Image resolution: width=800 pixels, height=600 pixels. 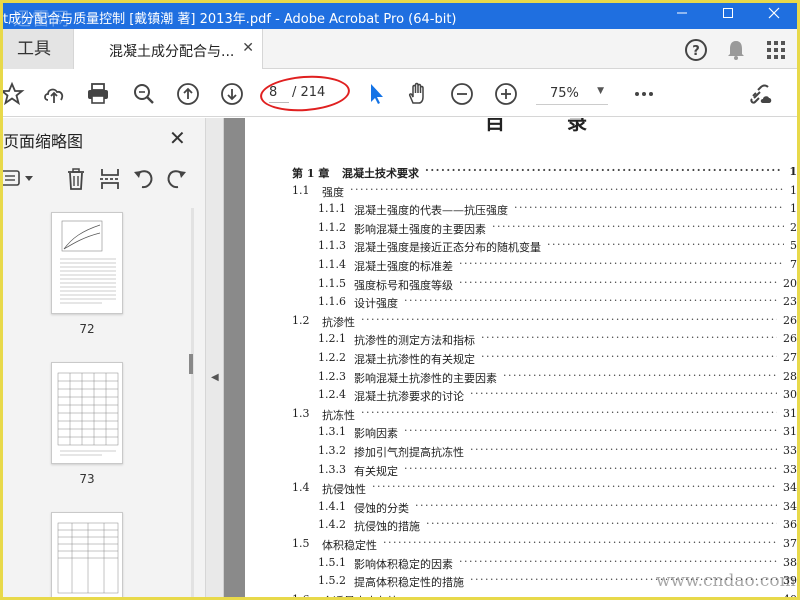 I want to click on toc-number: 1.5.2, so click(x=332, y=581).